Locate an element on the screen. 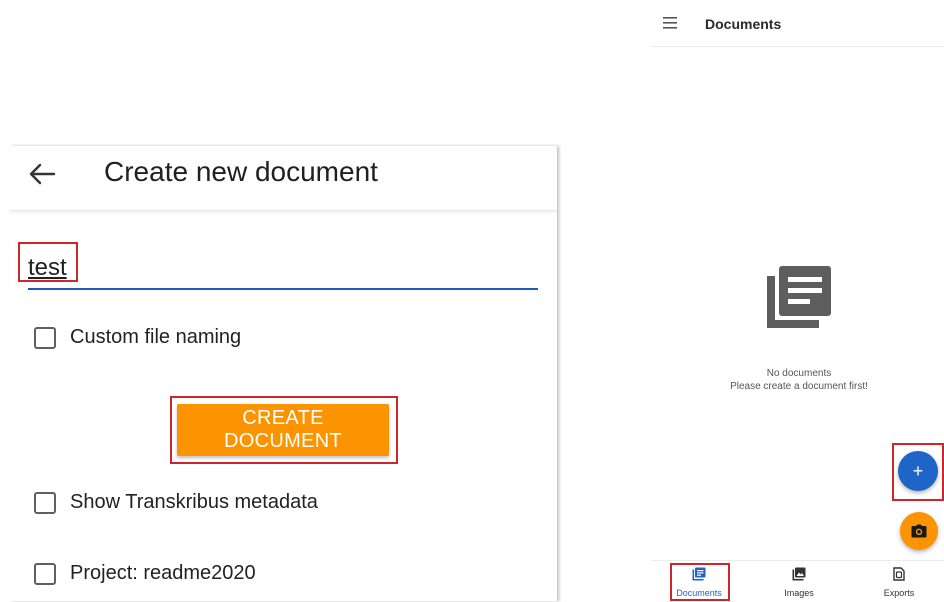 This screenshot has height=602, width=944. nav-images: Images is located at coordinates (799, 582).